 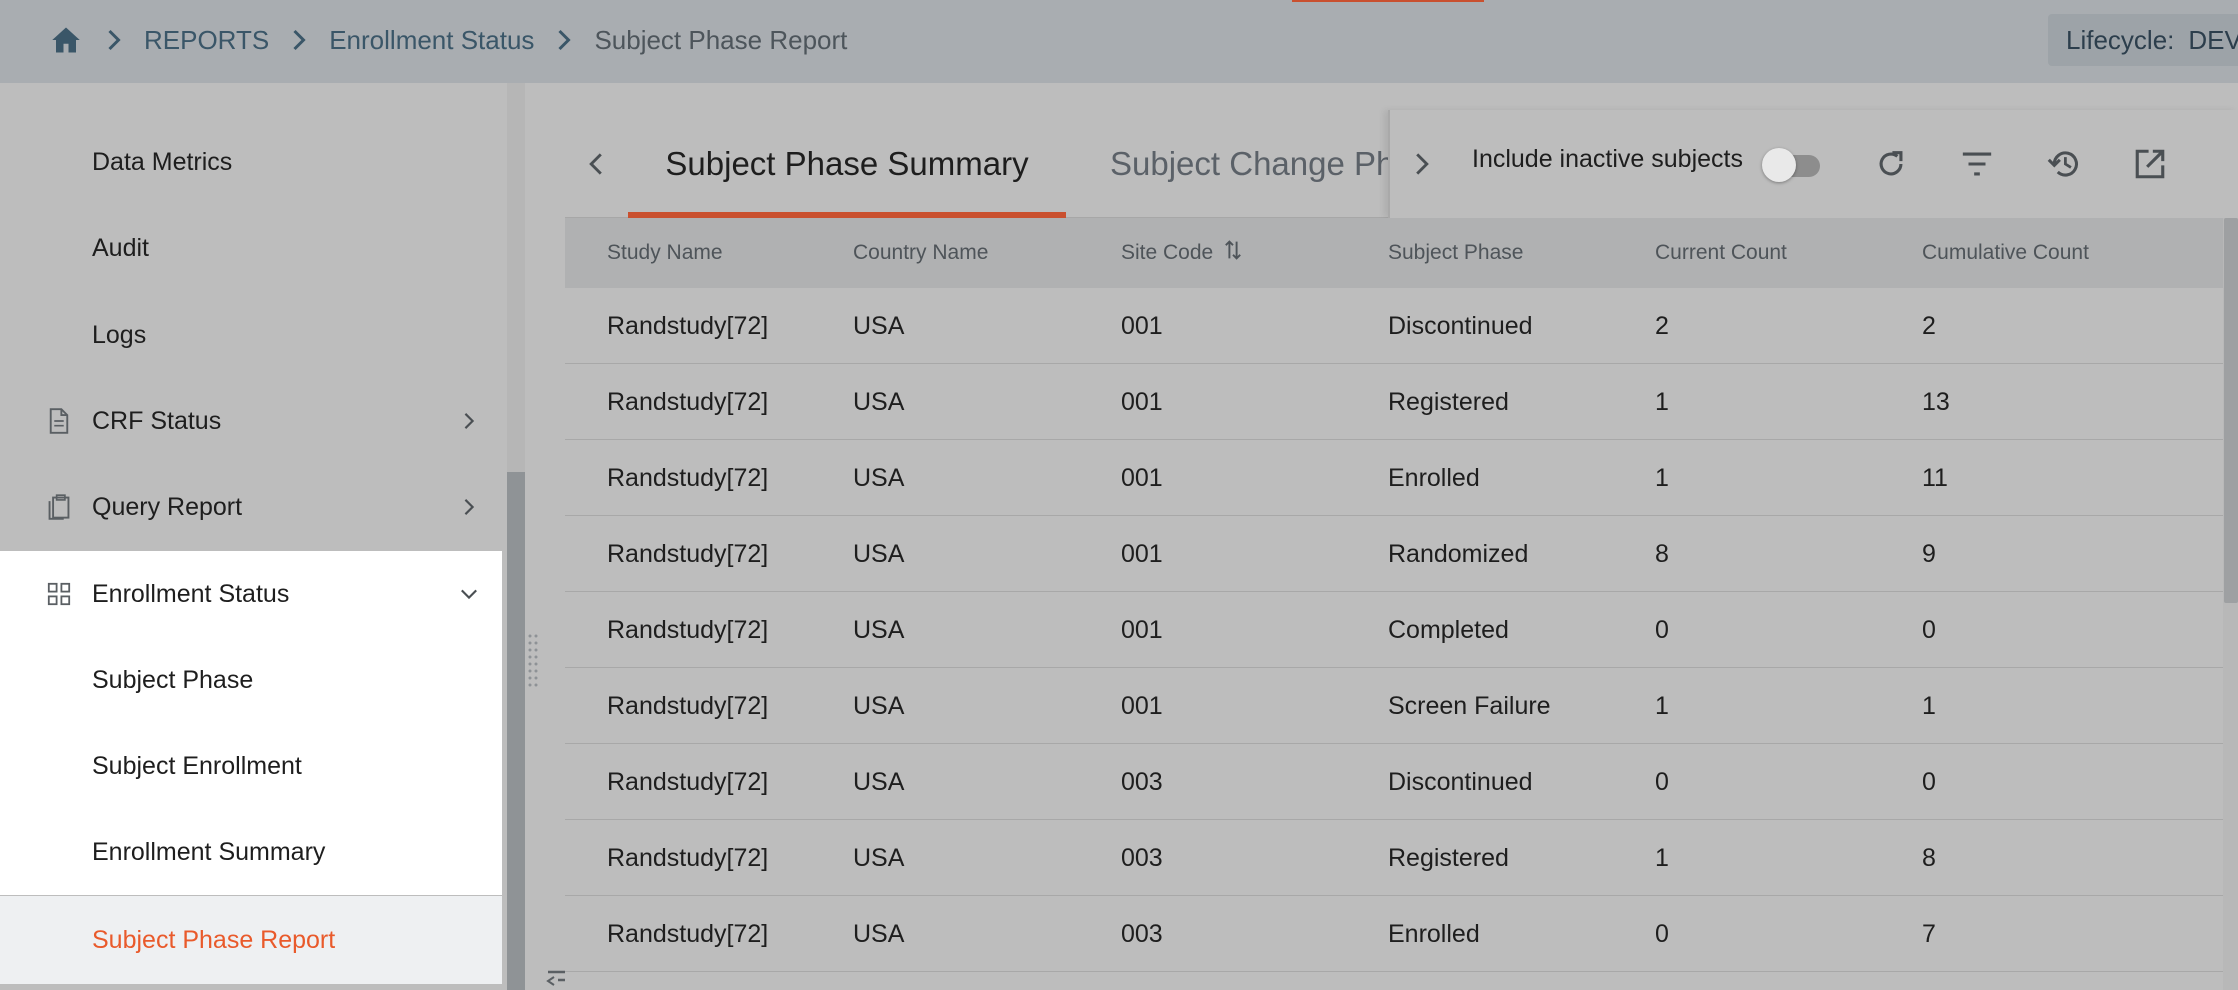 I want to click on filter-icon, so click(x=1977, y=164).